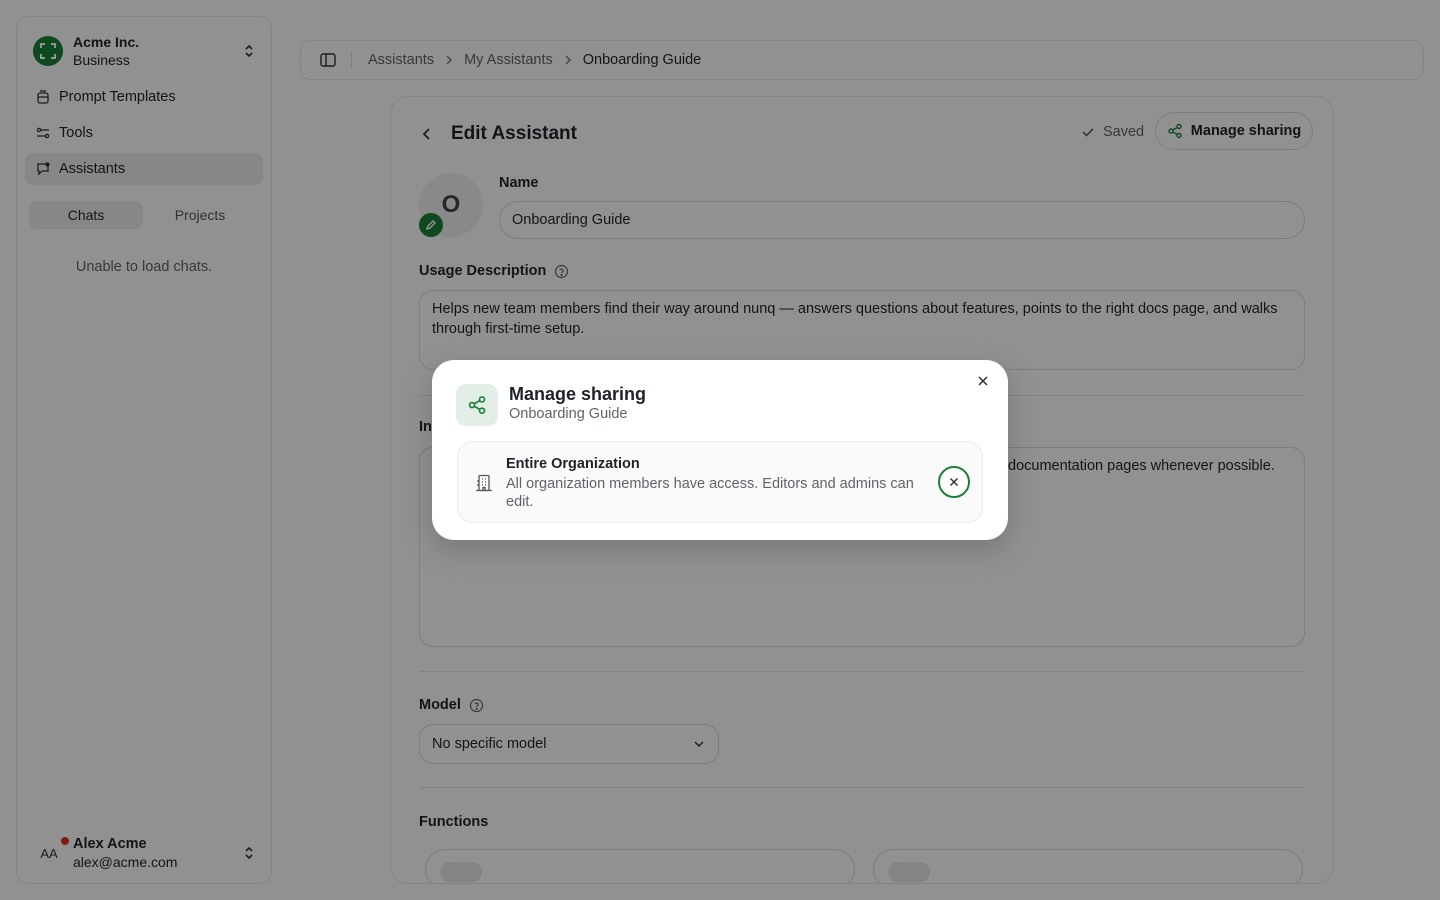 The image size is (1440, 900). I want to click on dialog-title: Manage sharing, so click(578, 394).